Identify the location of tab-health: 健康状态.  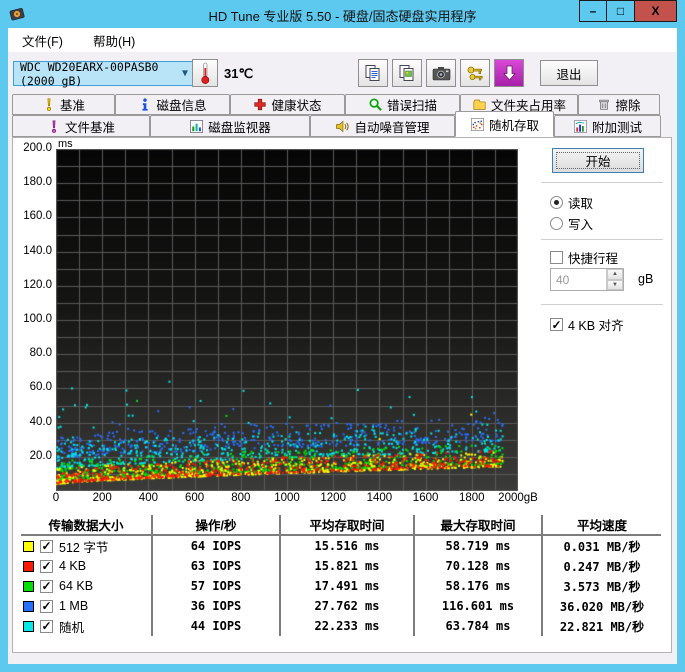
(287, 104).